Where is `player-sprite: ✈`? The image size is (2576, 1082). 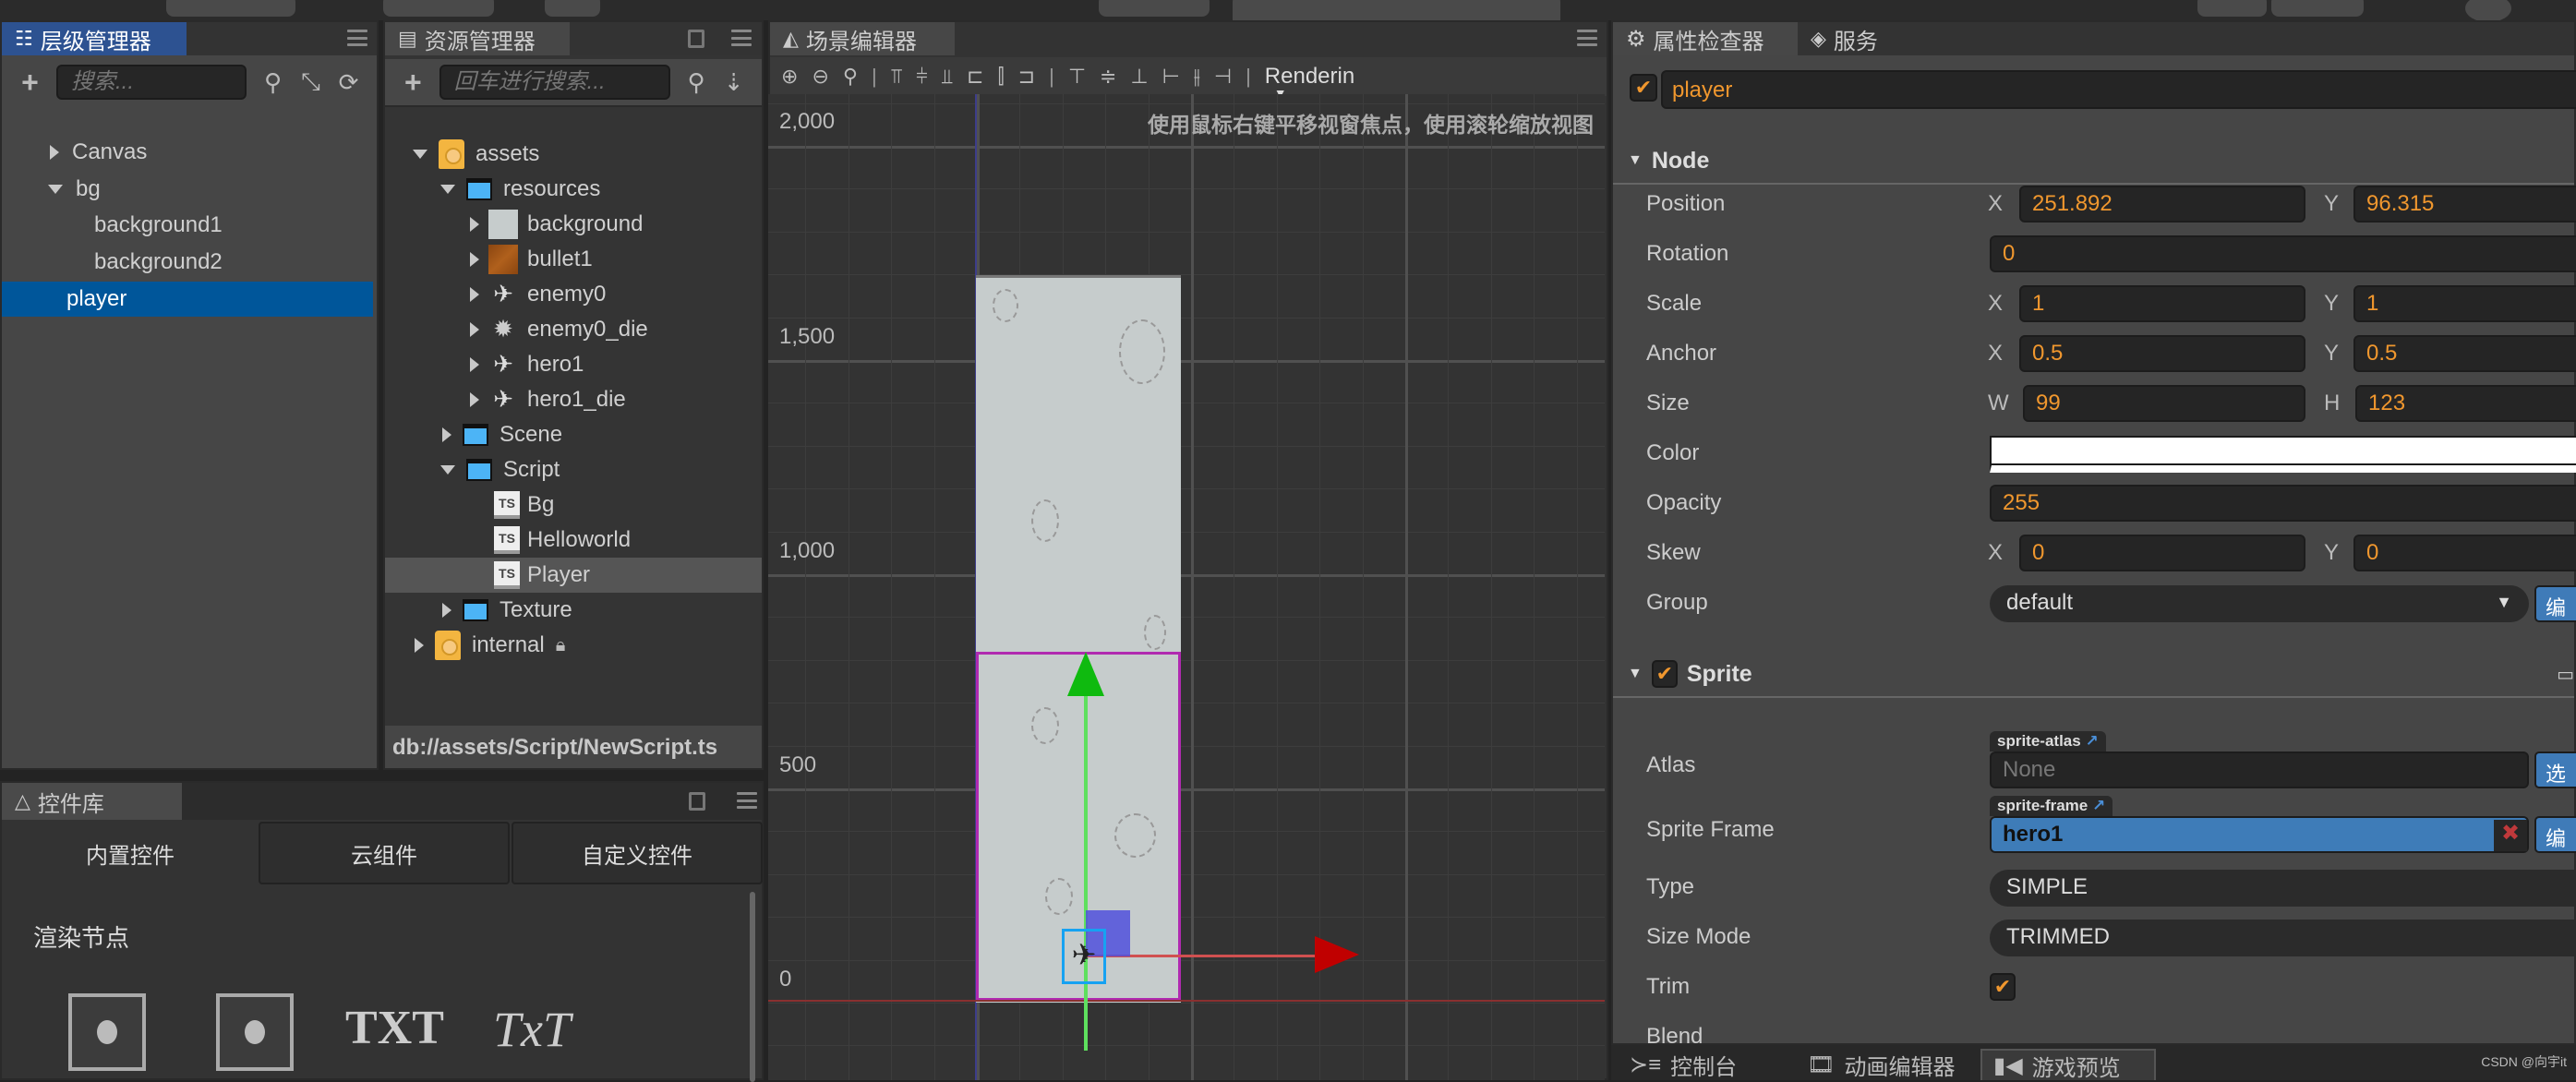 player-sprite: ✈ is located at coordinates (1084, 956).